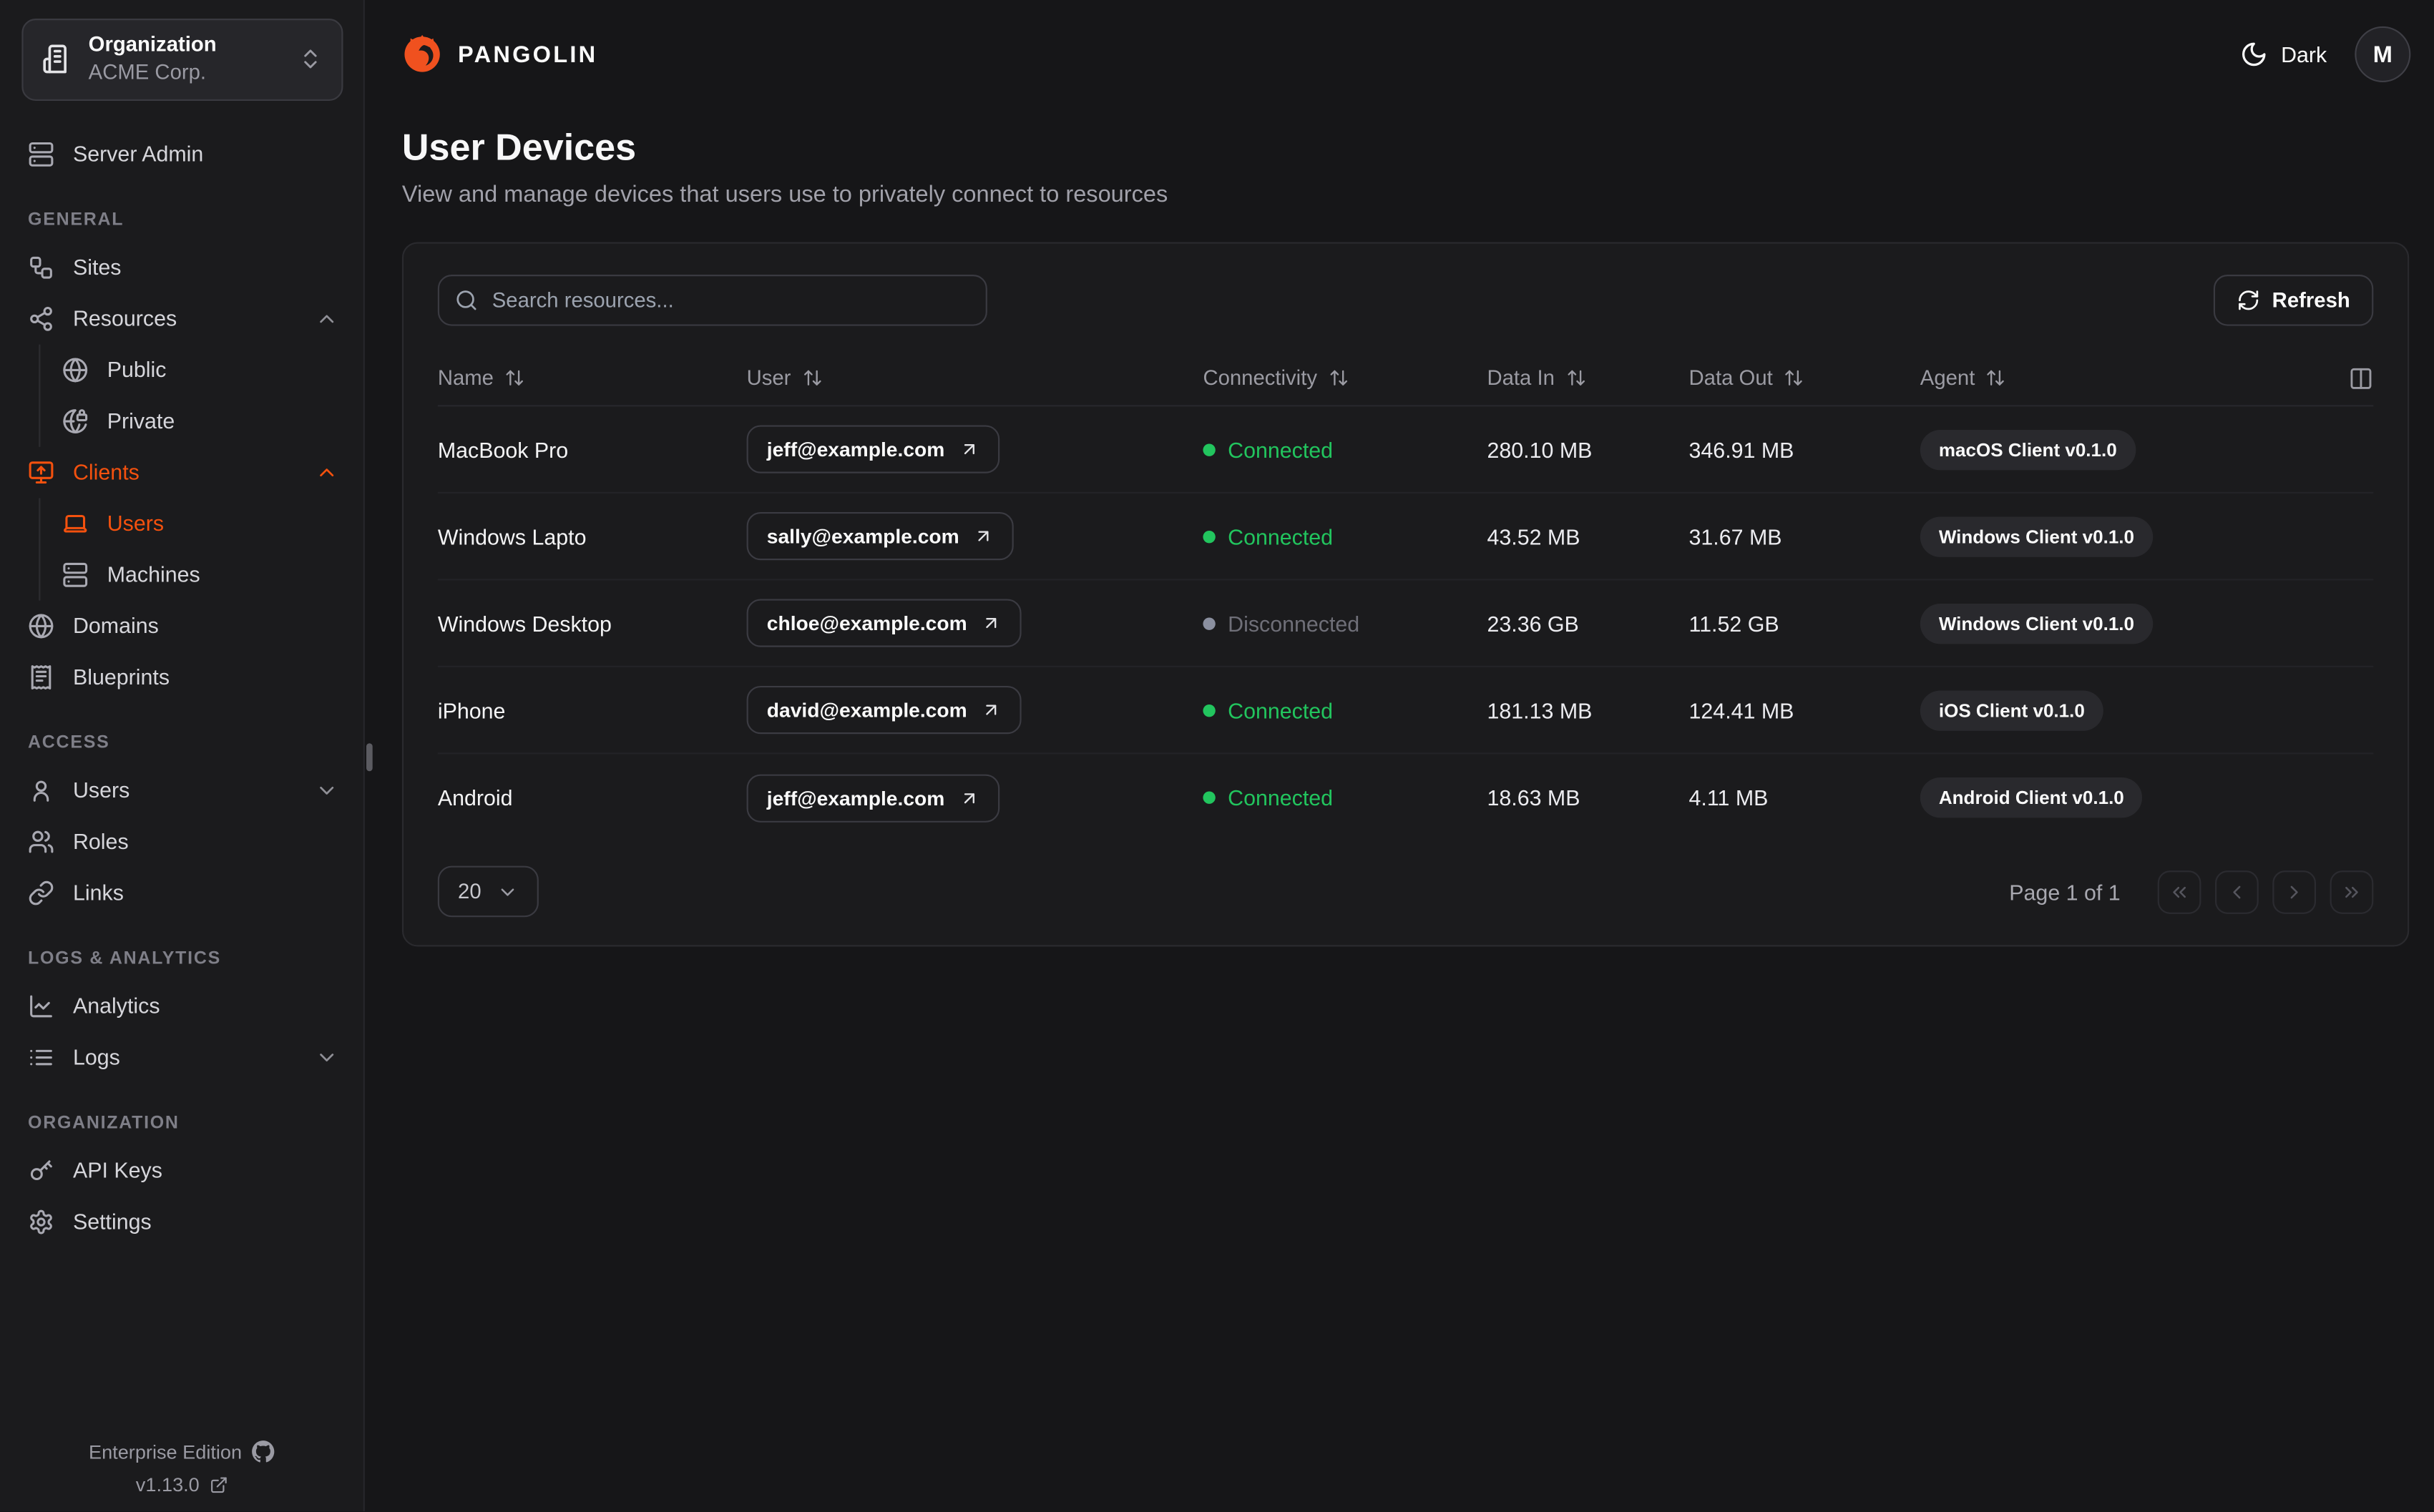 The width and height of the screenshot is (2434, 1512). What do you see at coordinates (1587, 378) in the screenshot?
I see `column-header-data_in: Data In` at bounding box center [1587, 378].